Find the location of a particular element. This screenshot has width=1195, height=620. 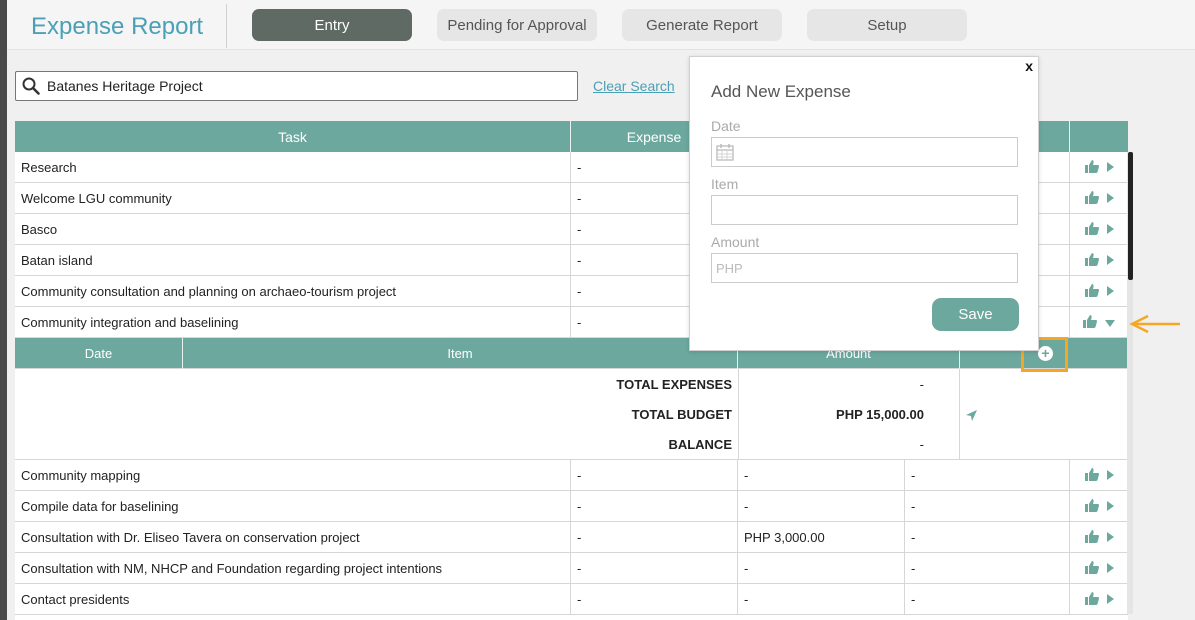

tab-generate-report: Generate Report is located at coordinates (702, 25).